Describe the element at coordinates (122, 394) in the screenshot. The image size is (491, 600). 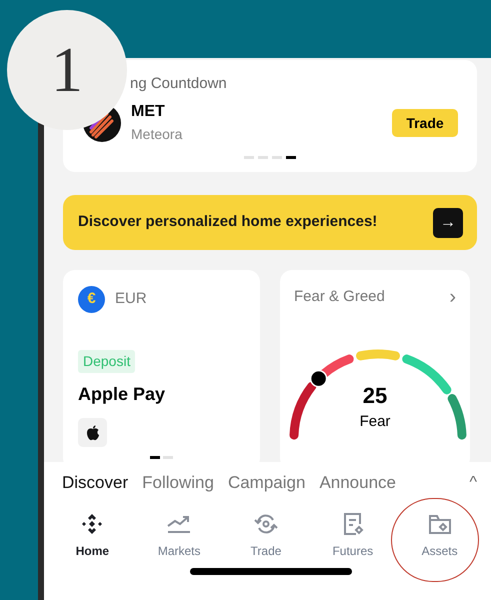
I see `payment-method: Apple Pay` at that location.